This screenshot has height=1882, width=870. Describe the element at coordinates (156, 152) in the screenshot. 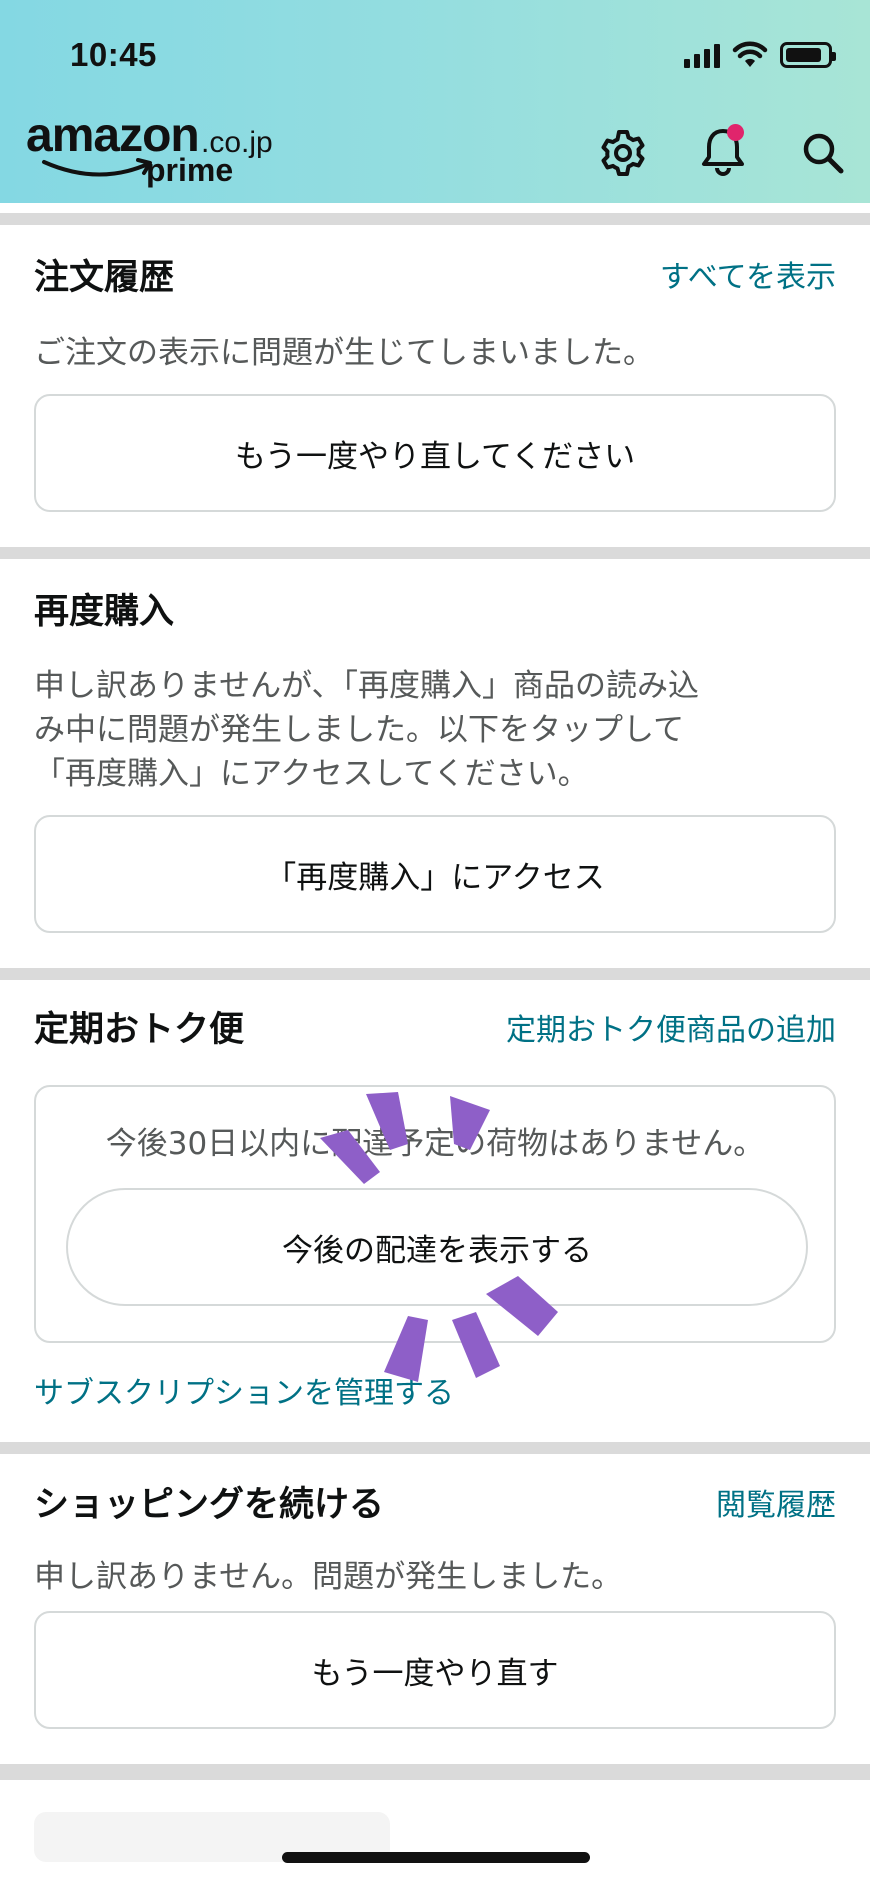

I see `amazon-prime-logo: amazon .co.jp prime` at that location.